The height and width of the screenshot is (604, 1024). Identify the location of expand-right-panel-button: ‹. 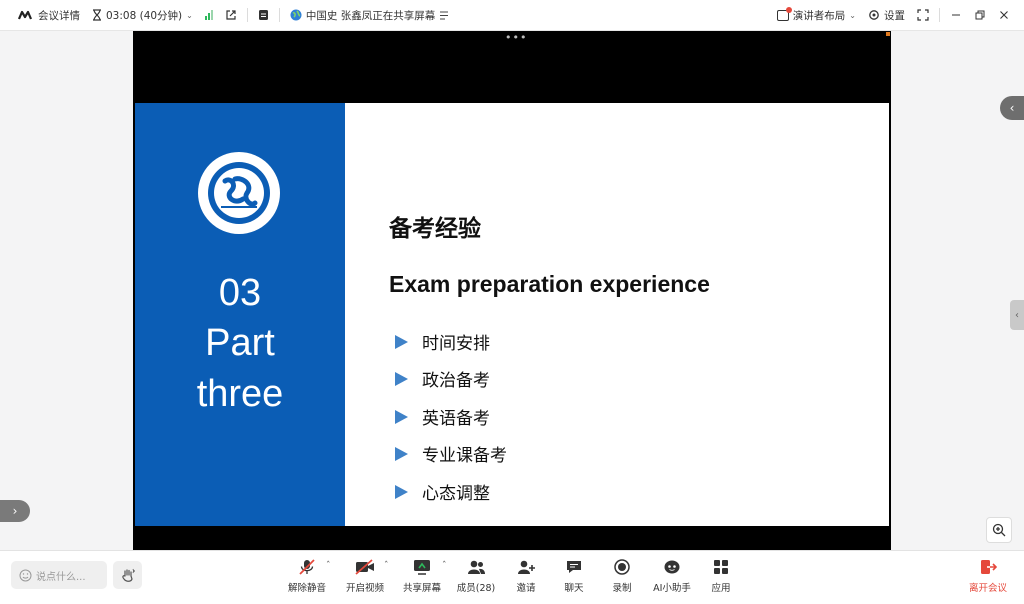
(1012, 108).